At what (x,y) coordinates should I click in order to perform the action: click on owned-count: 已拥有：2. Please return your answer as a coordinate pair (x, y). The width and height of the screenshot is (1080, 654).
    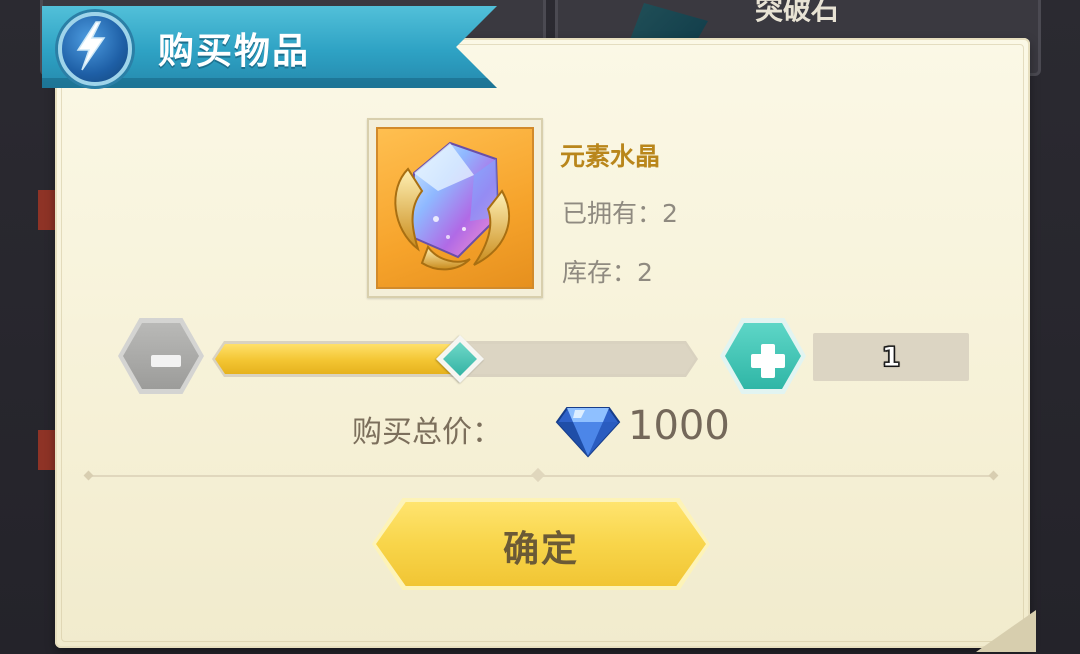
    Looking at the image, I should click on (620, 213).